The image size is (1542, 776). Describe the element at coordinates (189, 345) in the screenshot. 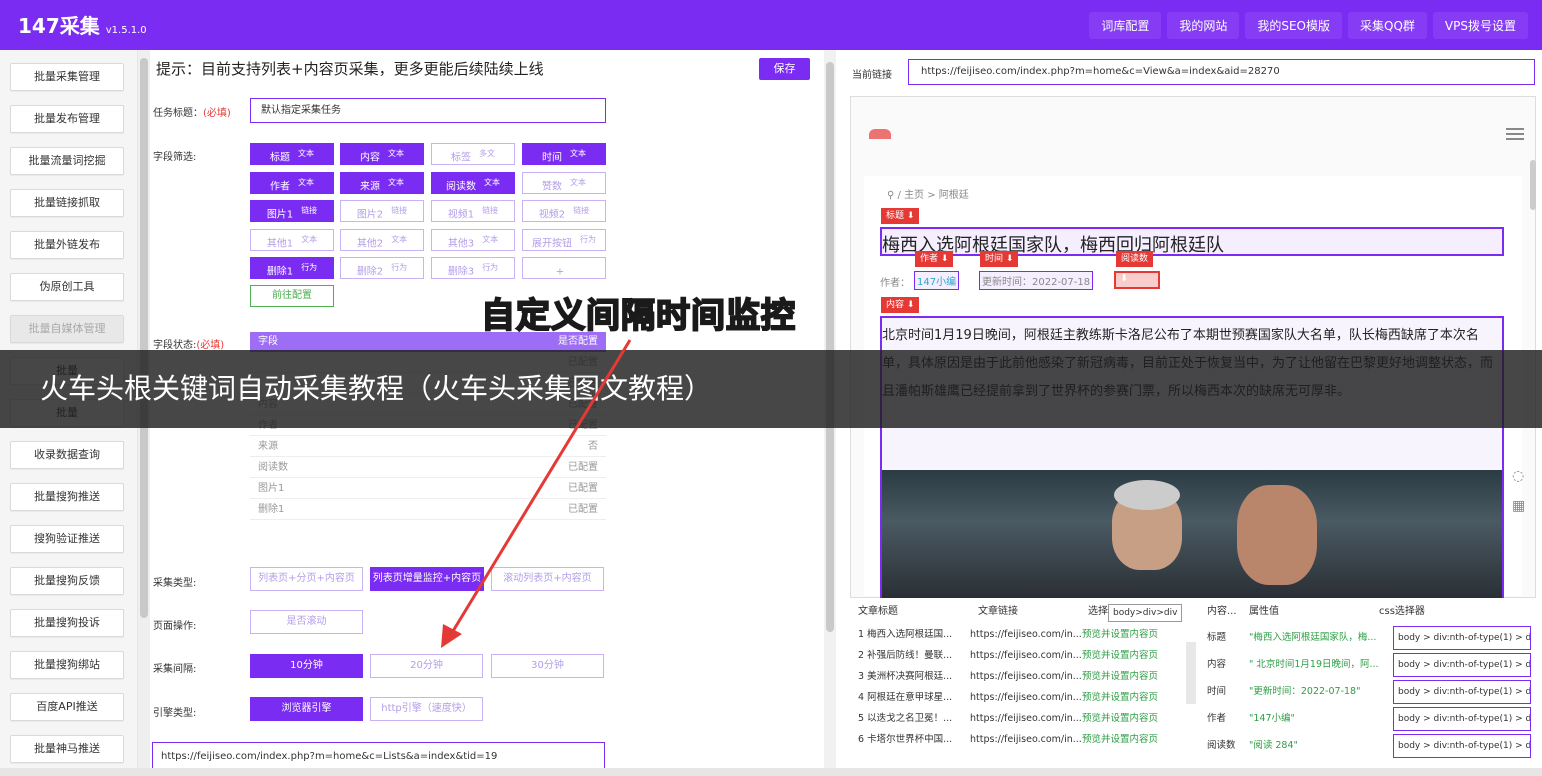

I see `field-status-label: 字段状态:(必填)` at that location.